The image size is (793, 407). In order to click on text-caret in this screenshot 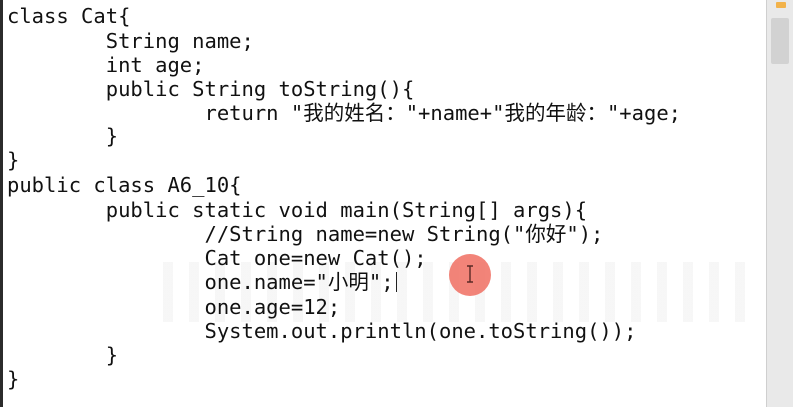, I will do `click(396, 282)`.